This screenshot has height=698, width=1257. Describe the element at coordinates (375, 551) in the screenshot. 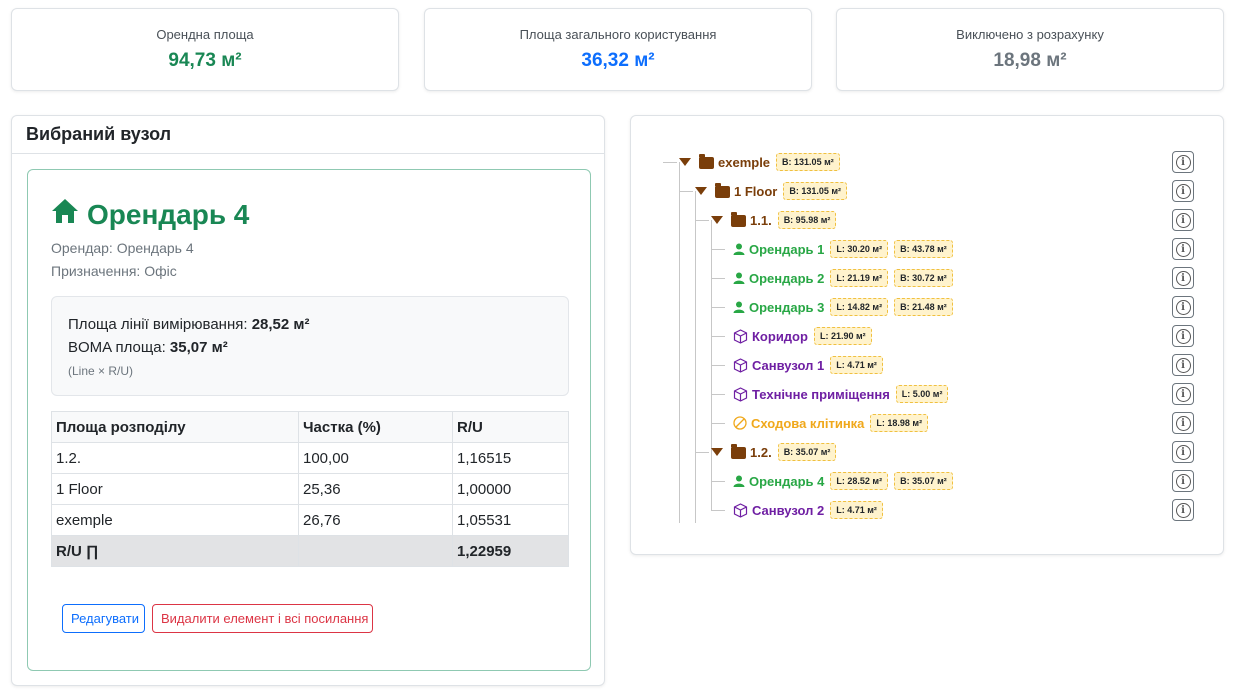

I see `table-cell` at that location.